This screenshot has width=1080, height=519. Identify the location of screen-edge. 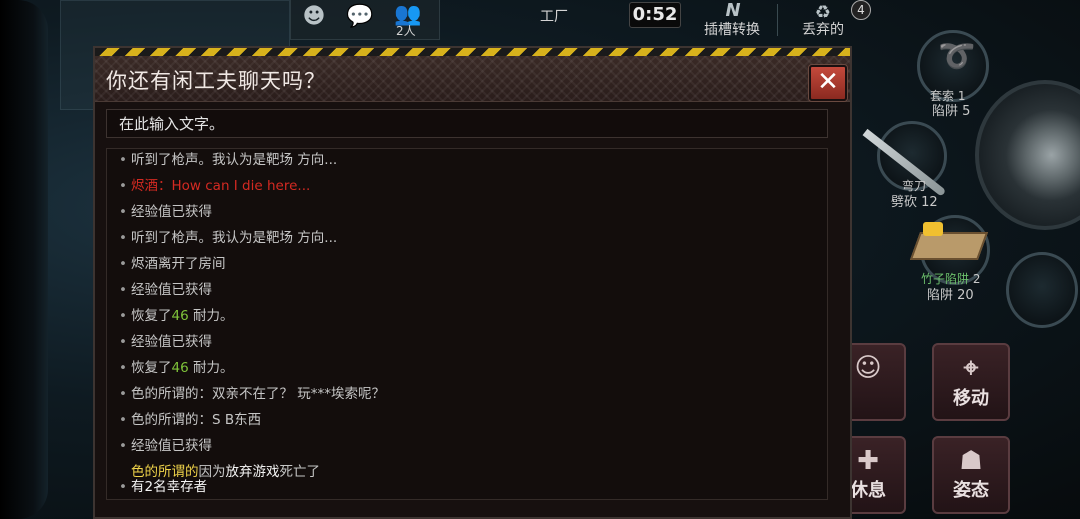
(24, 259).